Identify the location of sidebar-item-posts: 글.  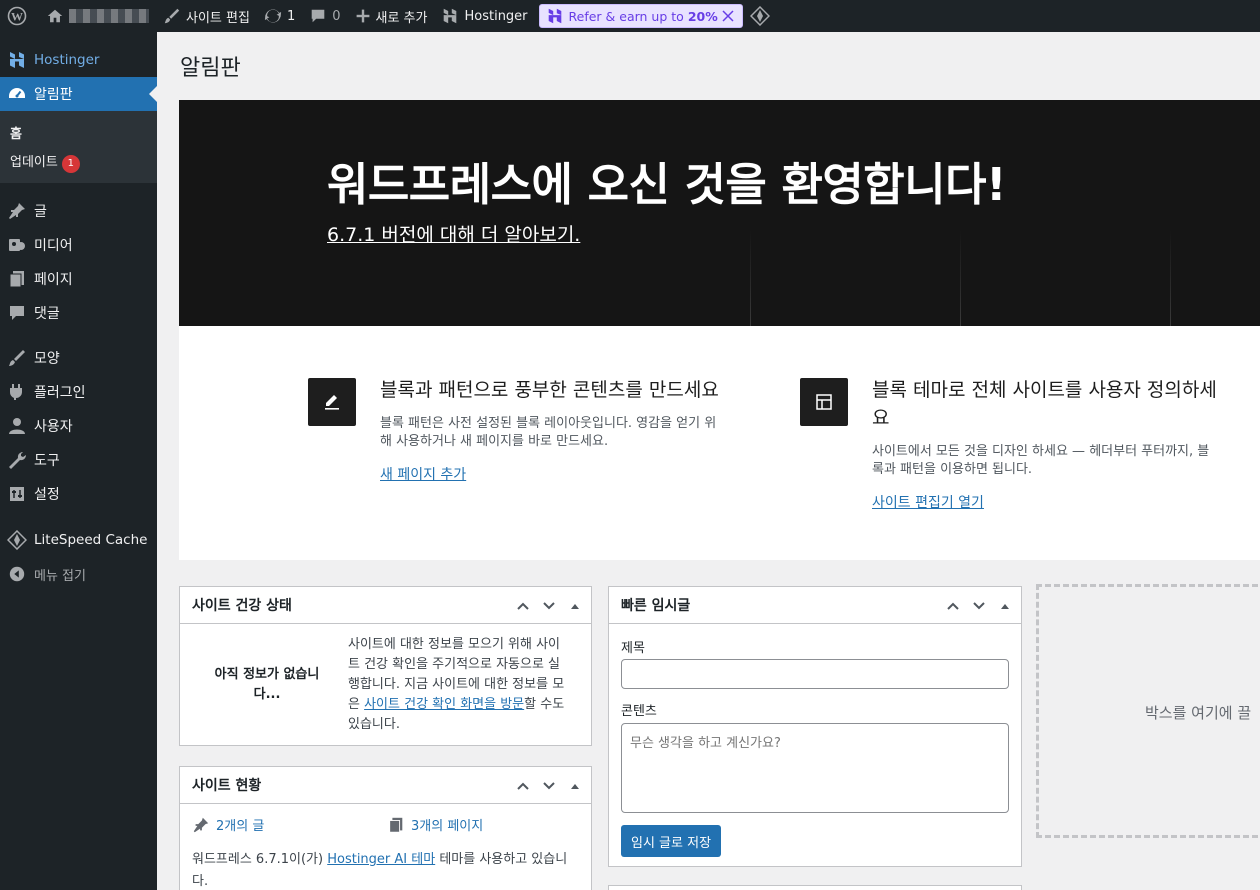
(78, 211).